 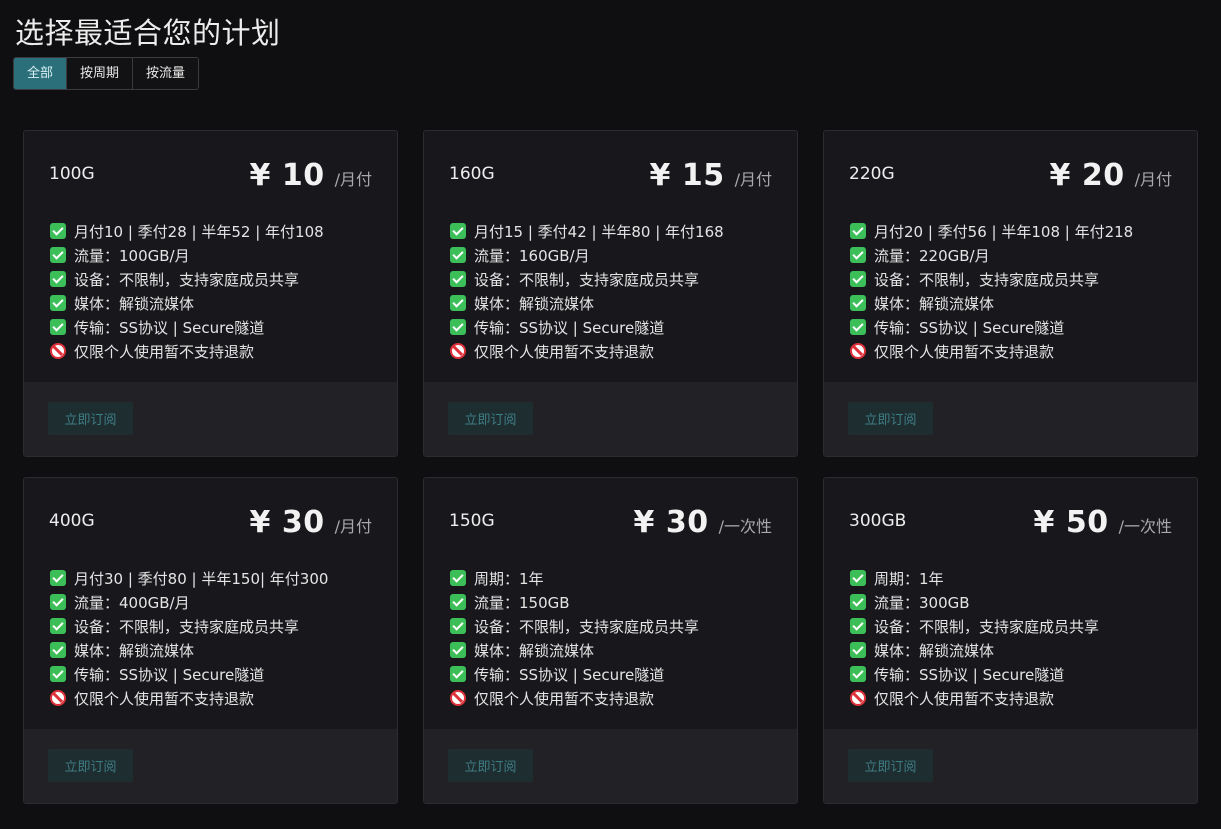 I want to click on plan-price: ¥ 15 /月付, so click(x=711, y=175).